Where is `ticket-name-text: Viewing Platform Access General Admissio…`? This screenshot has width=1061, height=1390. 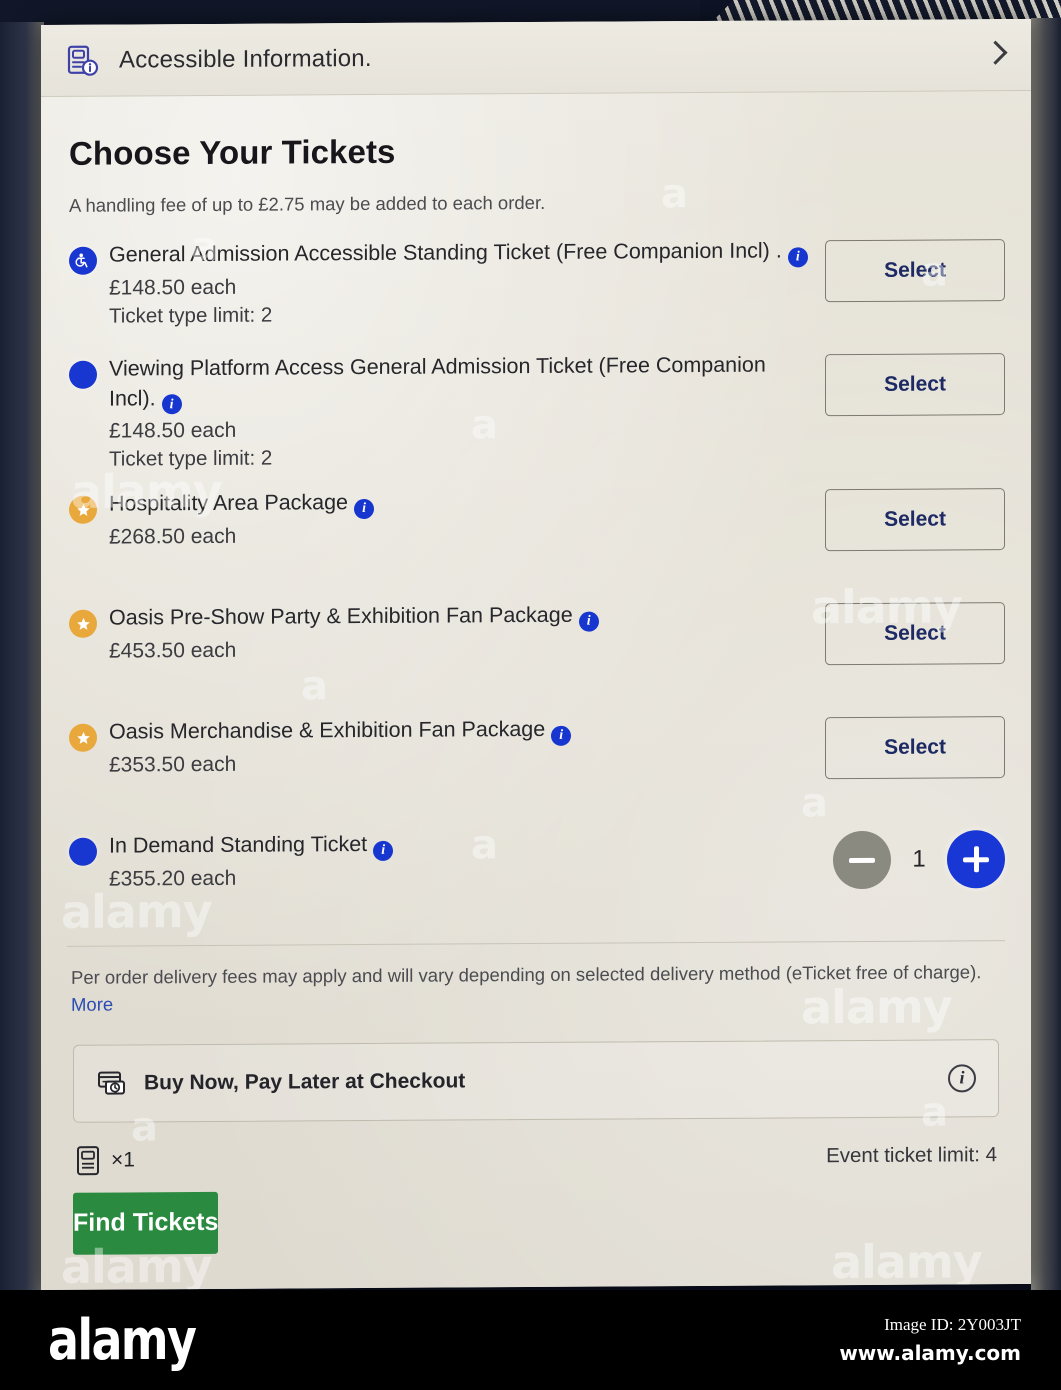
ticket-name-text: Viewing Platform Access General Admissio… is located at coordinates (437, 381).